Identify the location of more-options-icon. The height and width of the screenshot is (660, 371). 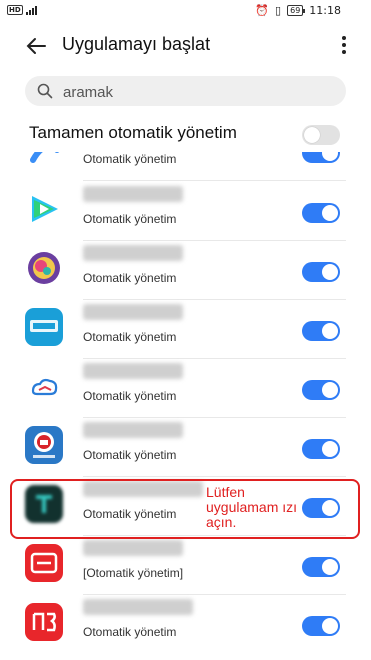
(344, 46).